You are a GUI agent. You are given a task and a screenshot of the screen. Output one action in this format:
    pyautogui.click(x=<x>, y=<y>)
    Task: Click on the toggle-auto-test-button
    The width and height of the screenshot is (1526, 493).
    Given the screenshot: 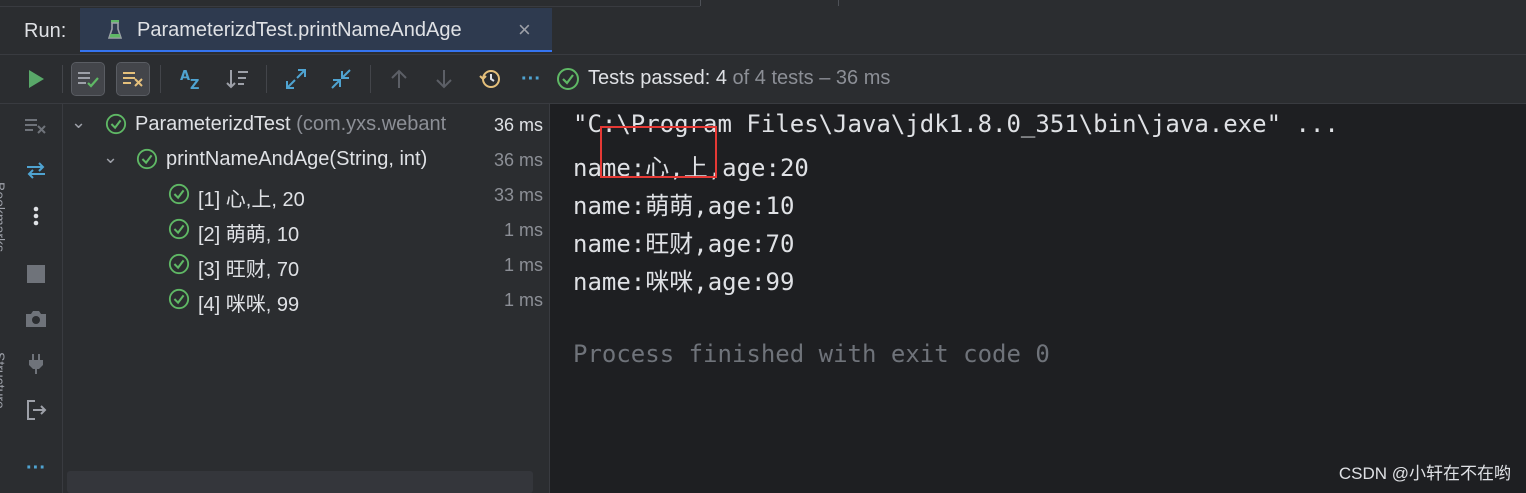 What is the action you would take?
    pyautogui.click(x=36, y=170)
    